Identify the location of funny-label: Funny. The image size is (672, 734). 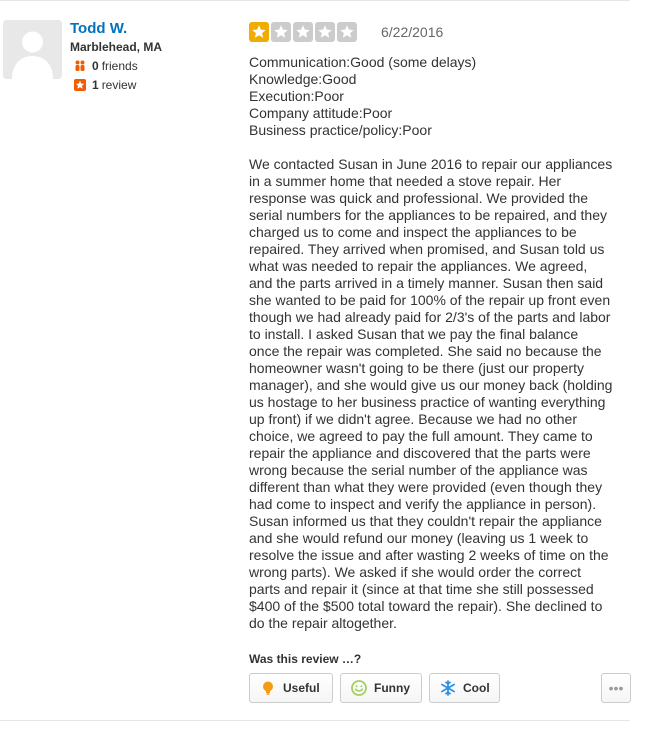
(392, 688).